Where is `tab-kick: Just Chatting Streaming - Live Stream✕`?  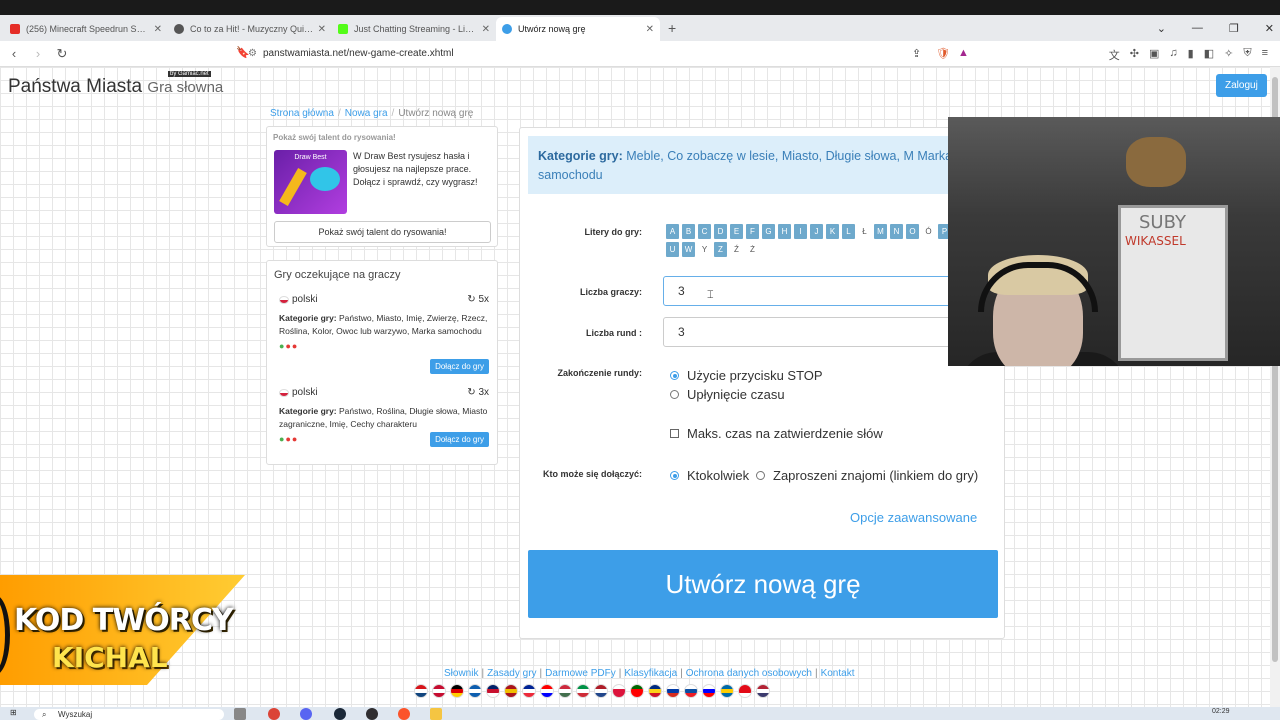 tab-kick: Just Chatting Streaming - Live Stream✕ is located at coordinates (414, 29).